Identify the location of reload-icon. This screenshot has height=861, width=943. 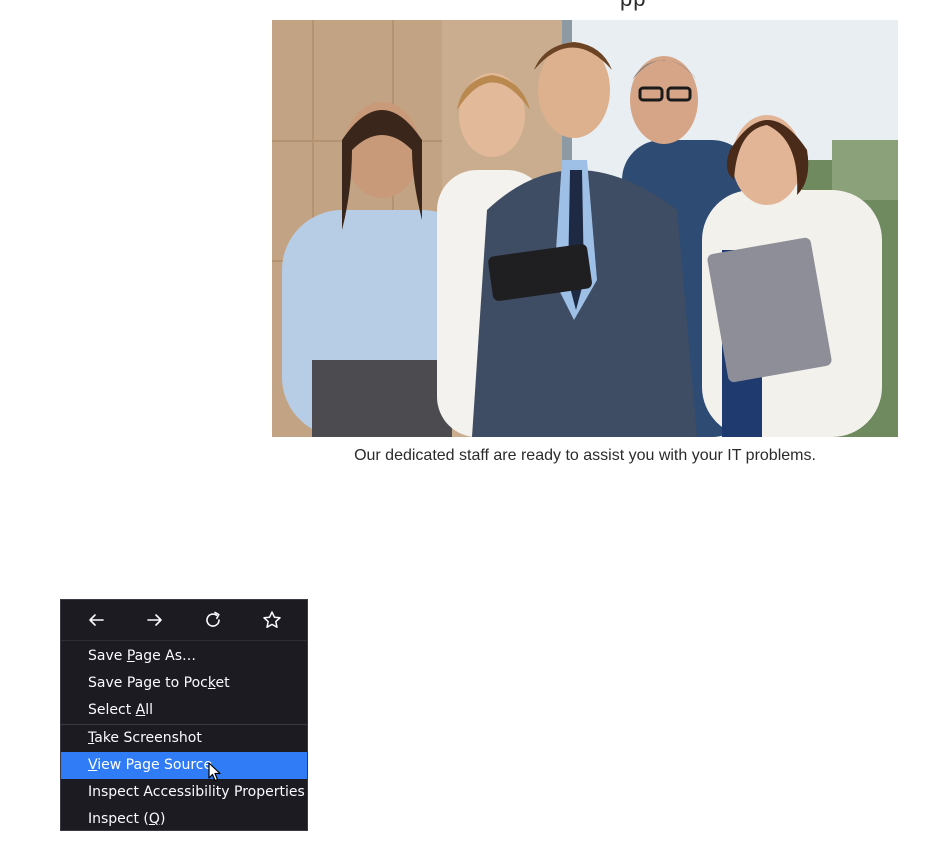
(213, 619).